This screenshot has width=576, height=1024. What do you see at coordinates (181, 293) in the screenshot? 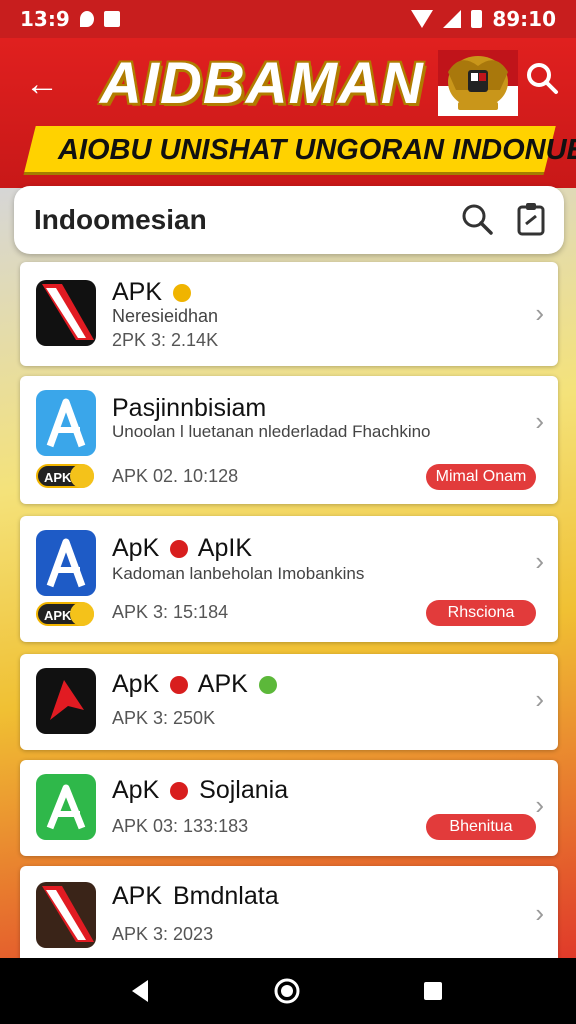
I see `gold-badge-icon` at bounding box center [181, 293].